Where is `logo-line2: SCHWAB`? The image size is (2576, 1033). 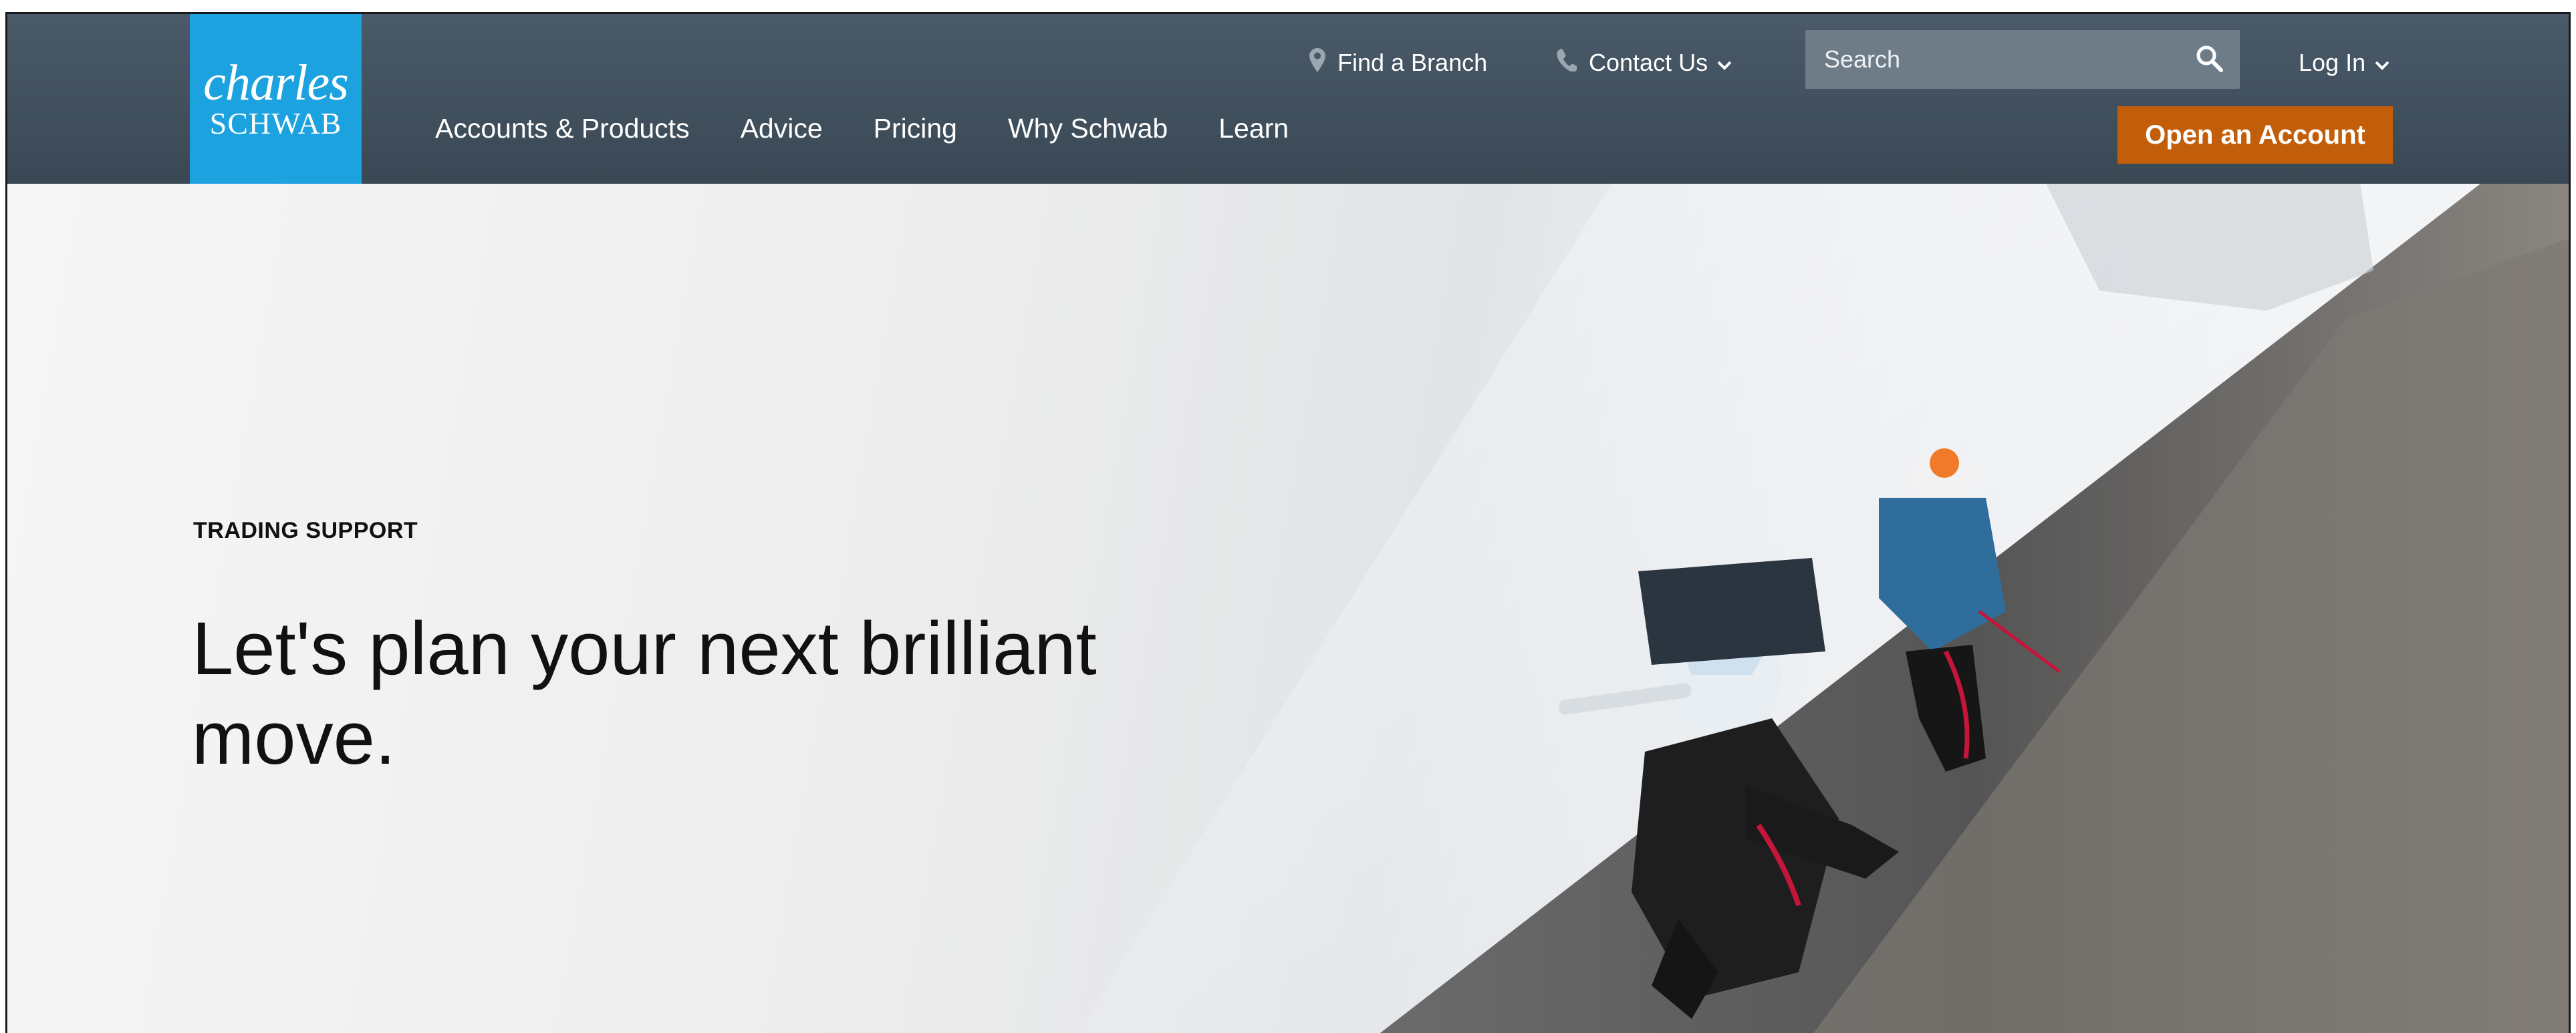
logo-line2: SCHWAB is located at coordinates (275, 123).